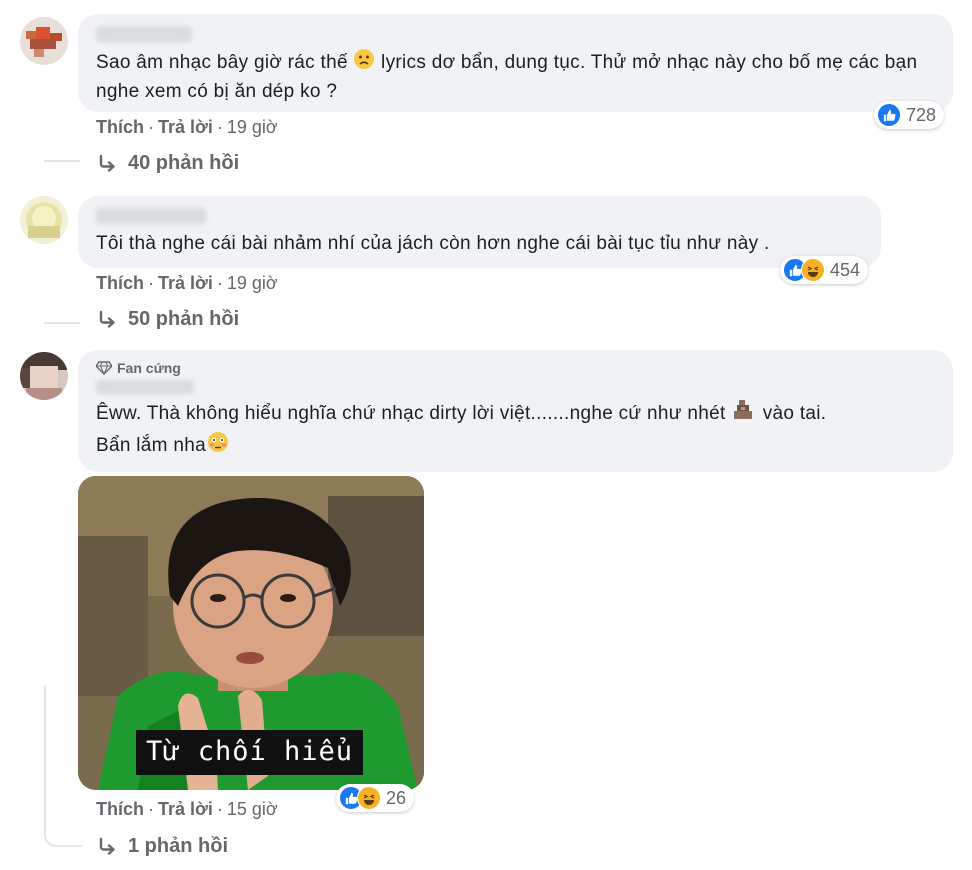  Describe the element at coordinates (515, 368) in the screenshot. I see `top-fan-badge: Fan cứng` at that location.